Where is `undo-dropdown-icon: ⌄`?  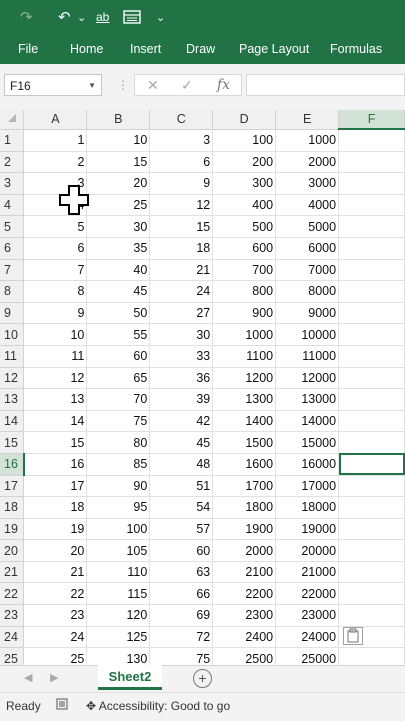 undo-dropdown-icon: ⌄ is located at coordinates (81, 17).